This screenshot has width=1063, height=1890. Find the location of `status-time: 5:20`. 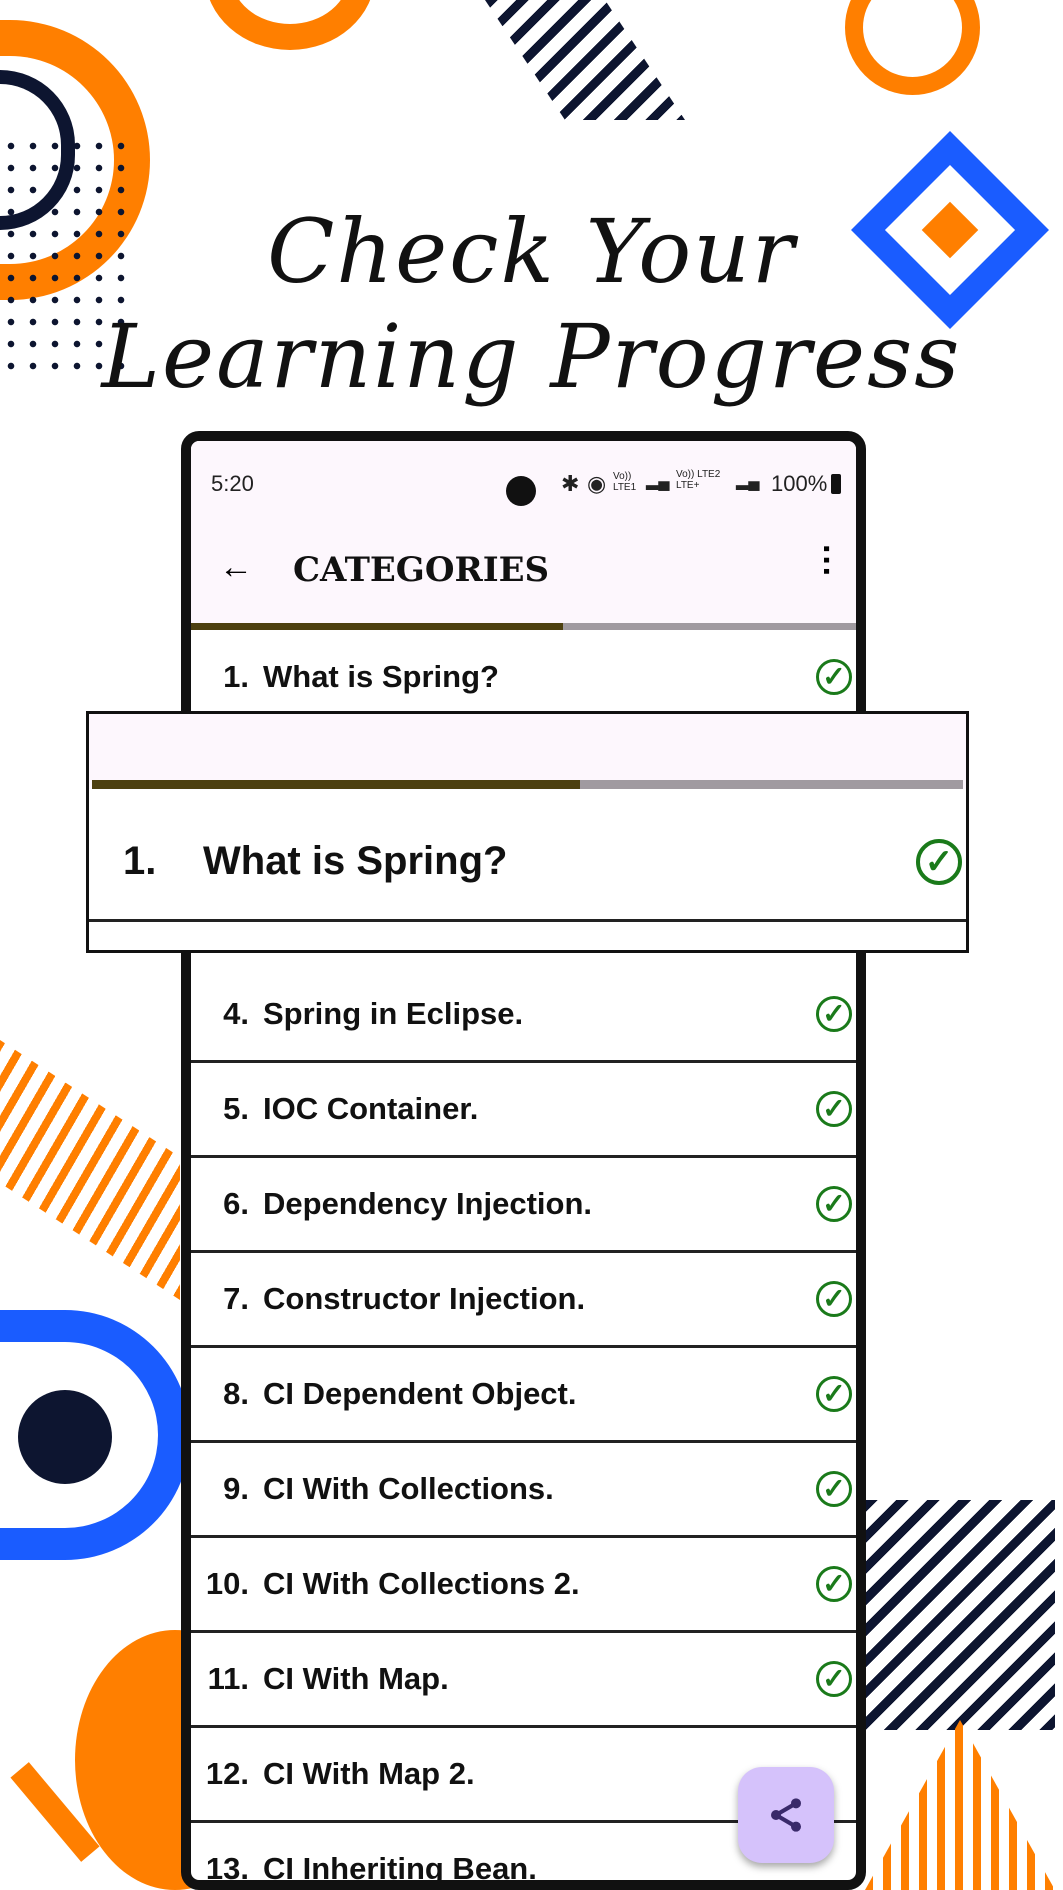

status-time: 5:20 is located at coordinates (232, 483).